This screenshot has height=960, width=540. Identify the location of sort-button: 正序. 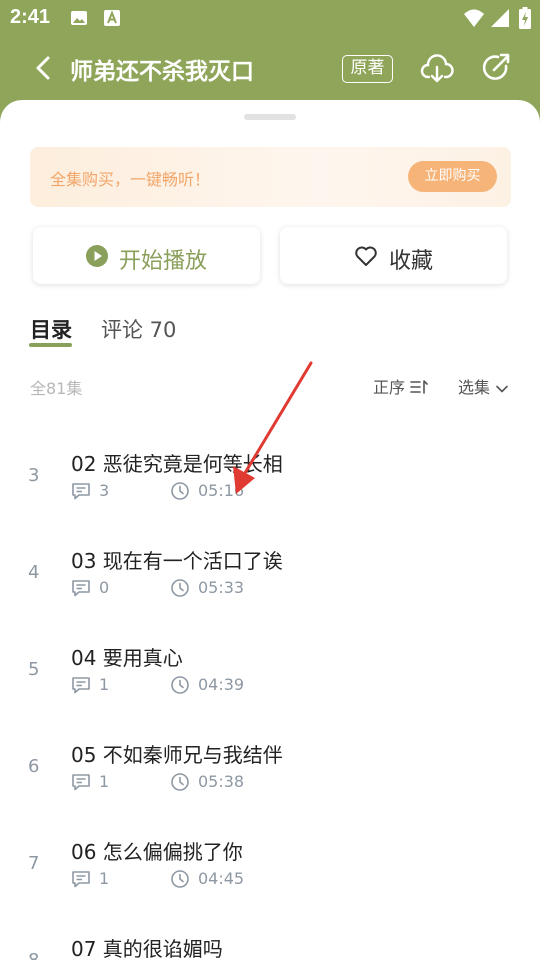
(400, 385).